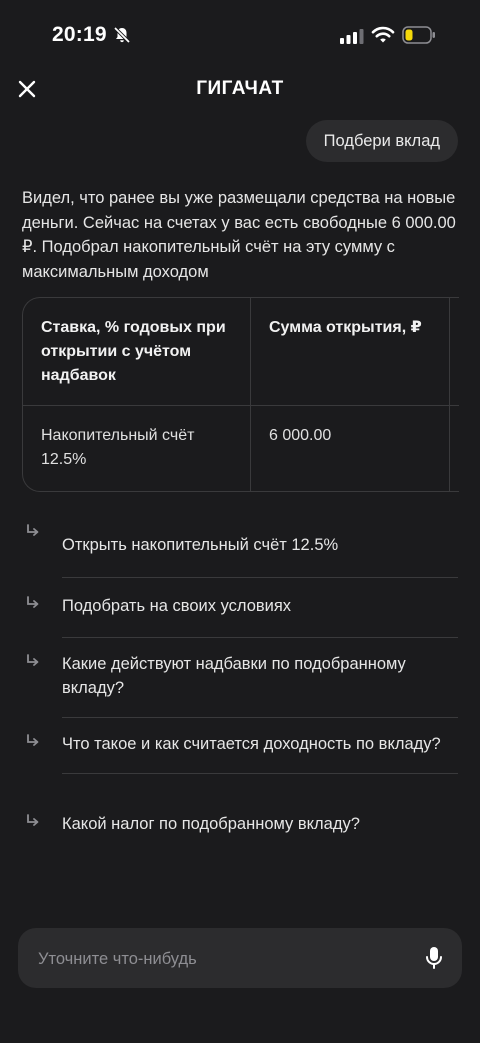 This screenshot has height=1043, width=480. I want to click on user-message-bubble: Подбери вклад, so click(381, 141).